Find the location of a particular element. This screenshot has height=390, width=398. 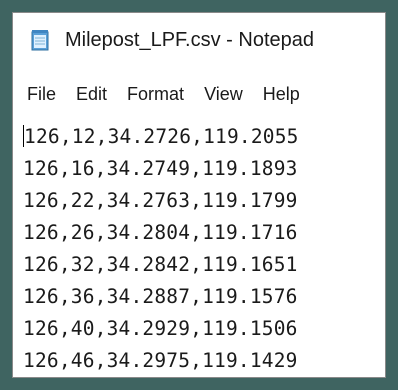

text-line: 126,22,34.2763,119.1799 is located at coordinates (204, 201).